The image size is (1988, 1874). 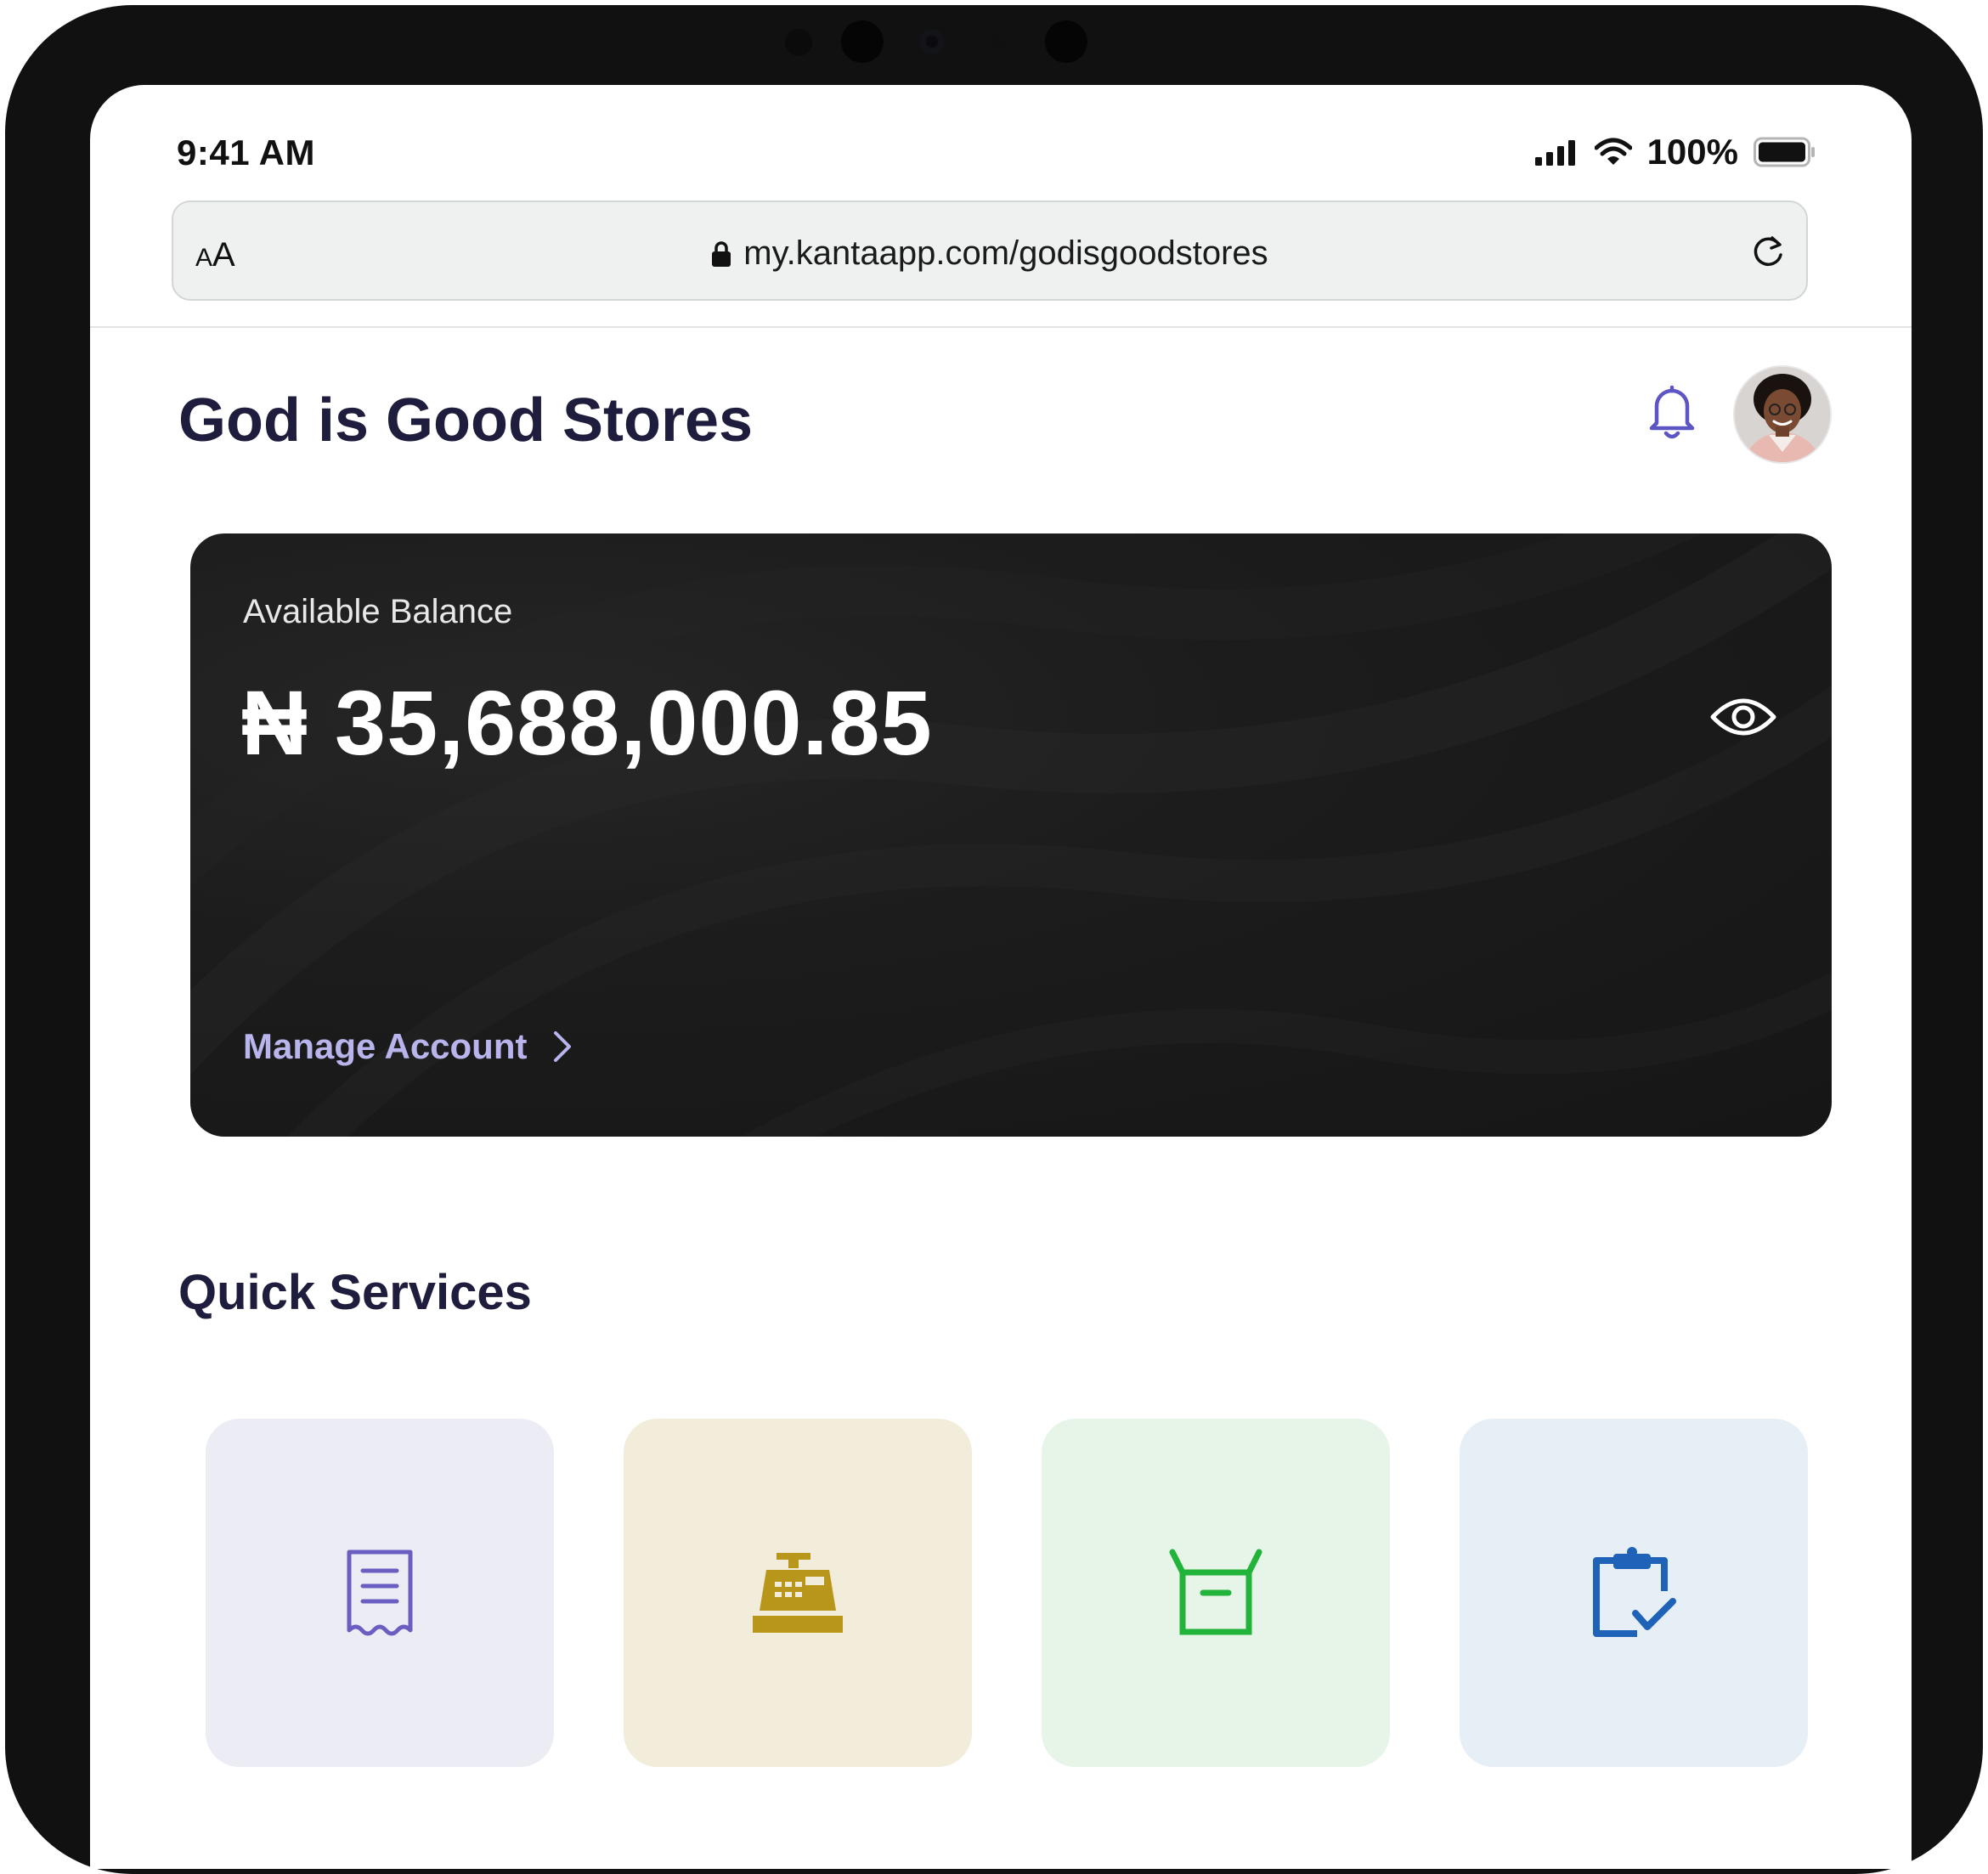 I want to click on quick-service-orders, so click(x=1634, y=1593).